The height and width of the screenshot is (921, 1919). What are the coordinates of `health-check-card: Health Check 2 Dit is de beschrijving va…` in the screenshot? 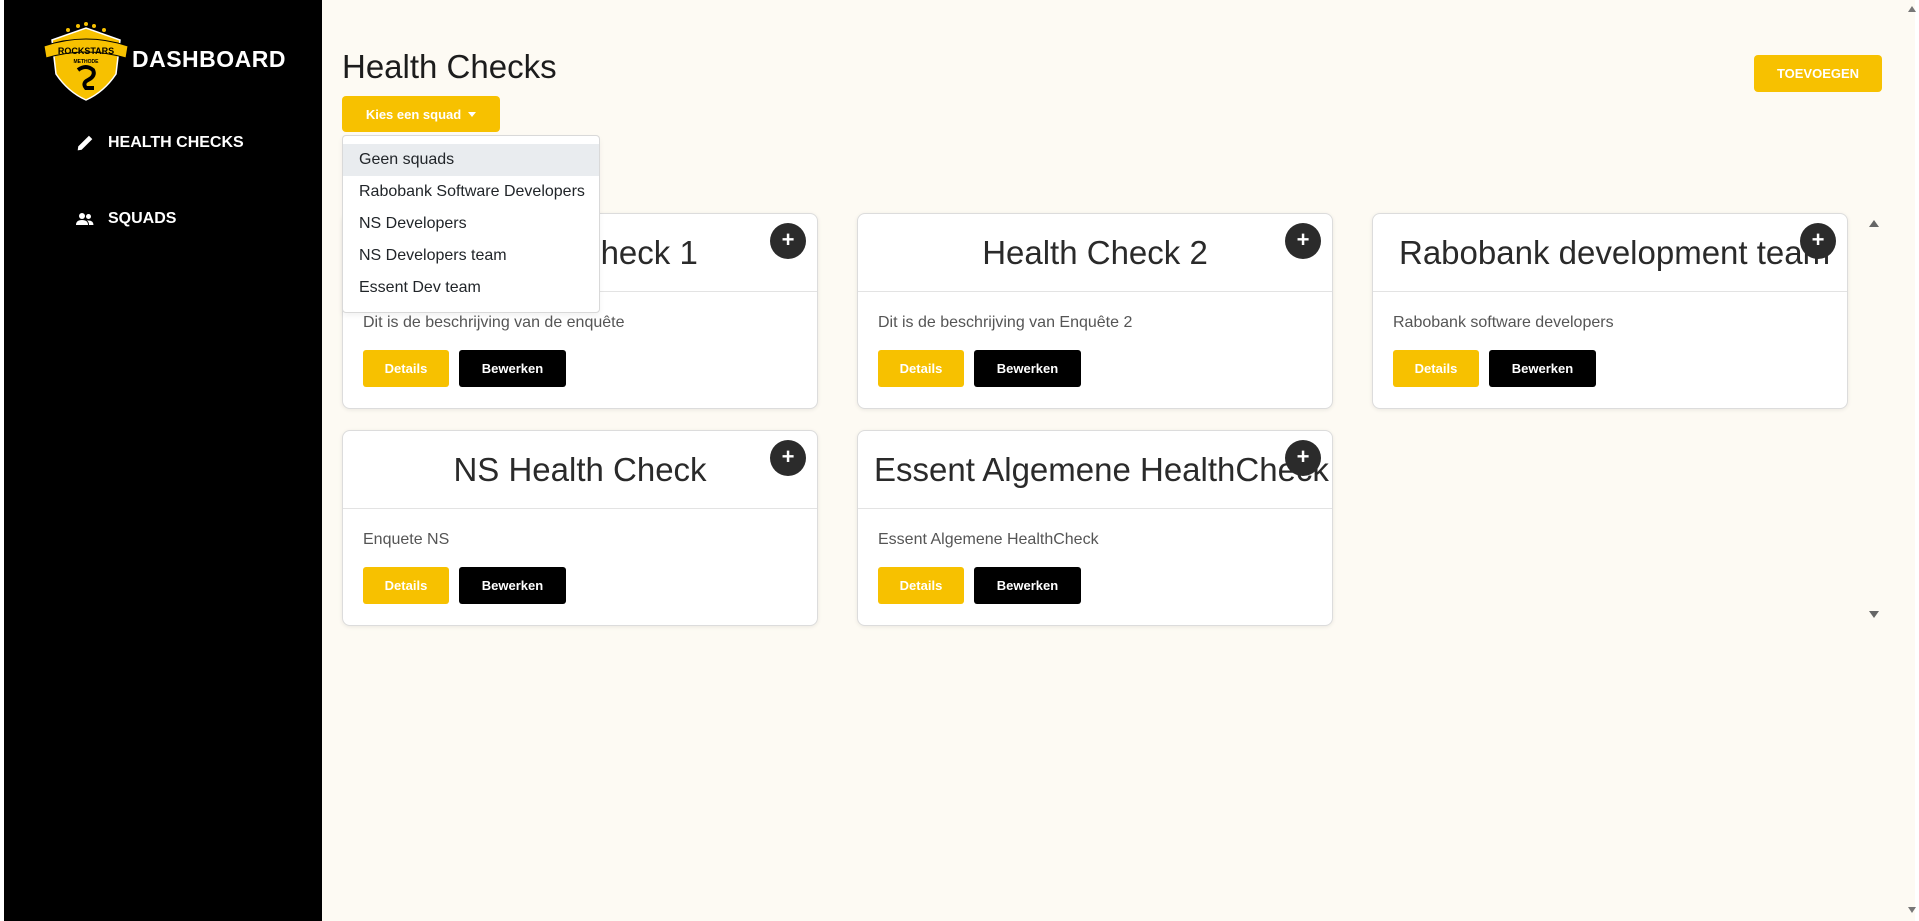 It's located at (1095, 311).